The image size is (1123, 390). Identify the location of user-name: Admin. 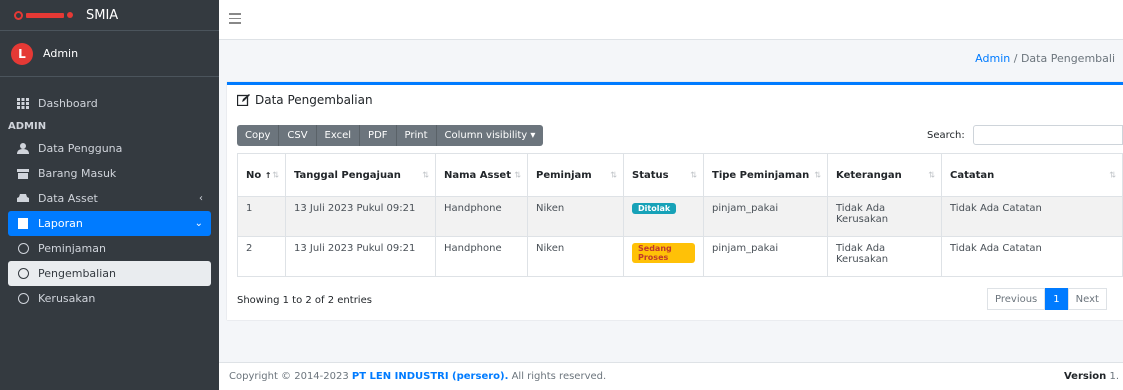
(61, 53).